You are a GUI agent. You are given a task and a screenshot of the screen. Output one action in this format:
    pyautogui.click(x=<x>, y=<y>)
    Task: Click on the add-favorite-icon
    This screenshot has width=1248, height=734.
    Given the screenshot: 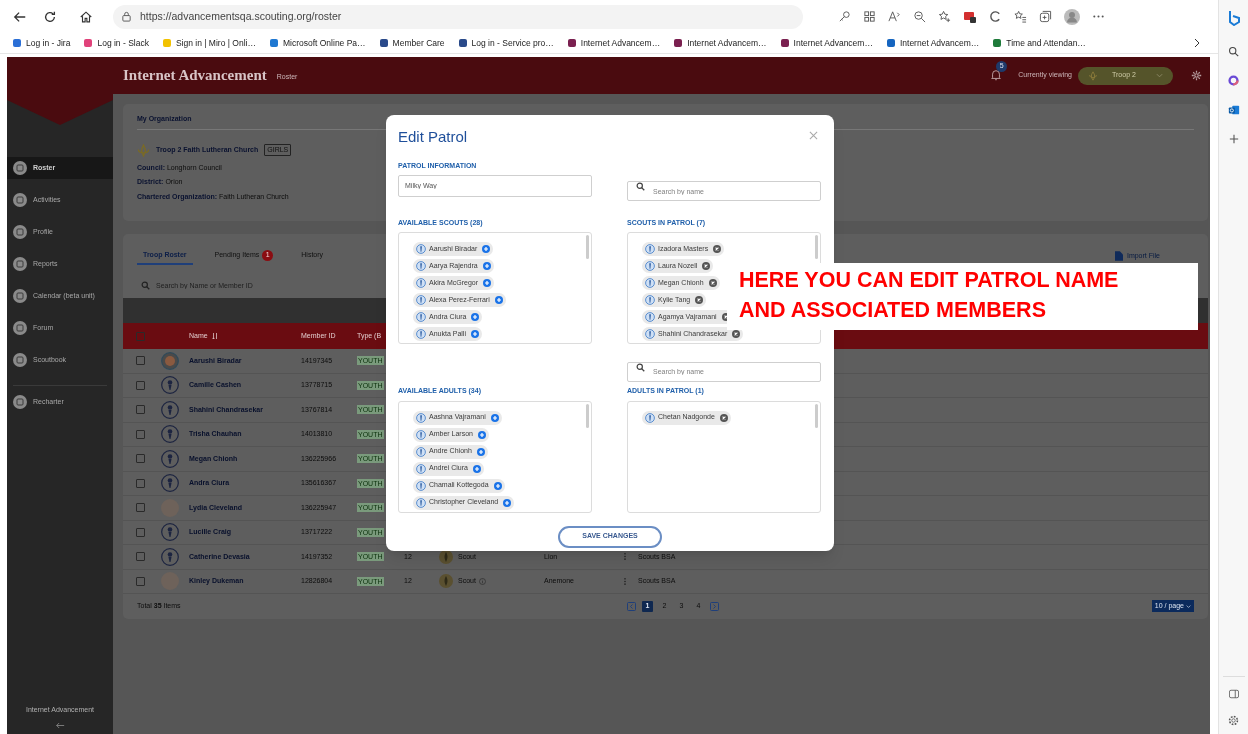 What is the action you would take?
    pyautogui.click(x=944, y=16)
    